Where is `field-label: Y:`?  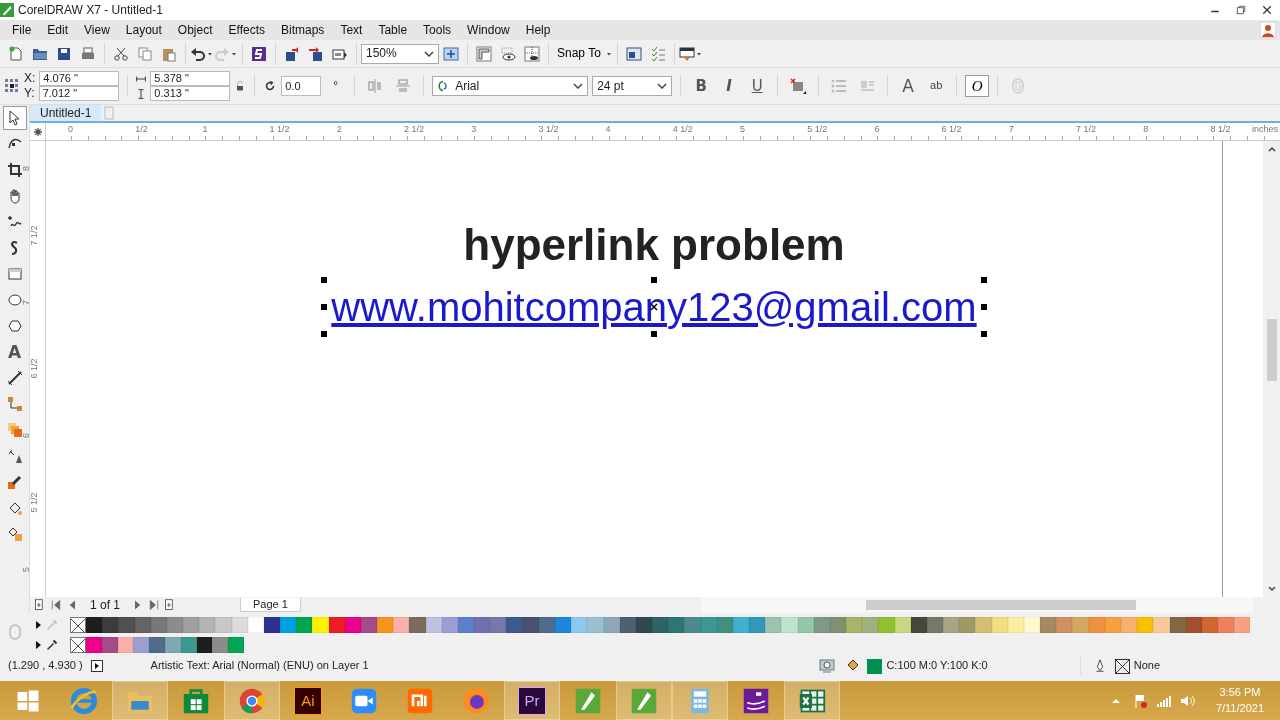 field-label: Y: is located at coordinates (29, 93).